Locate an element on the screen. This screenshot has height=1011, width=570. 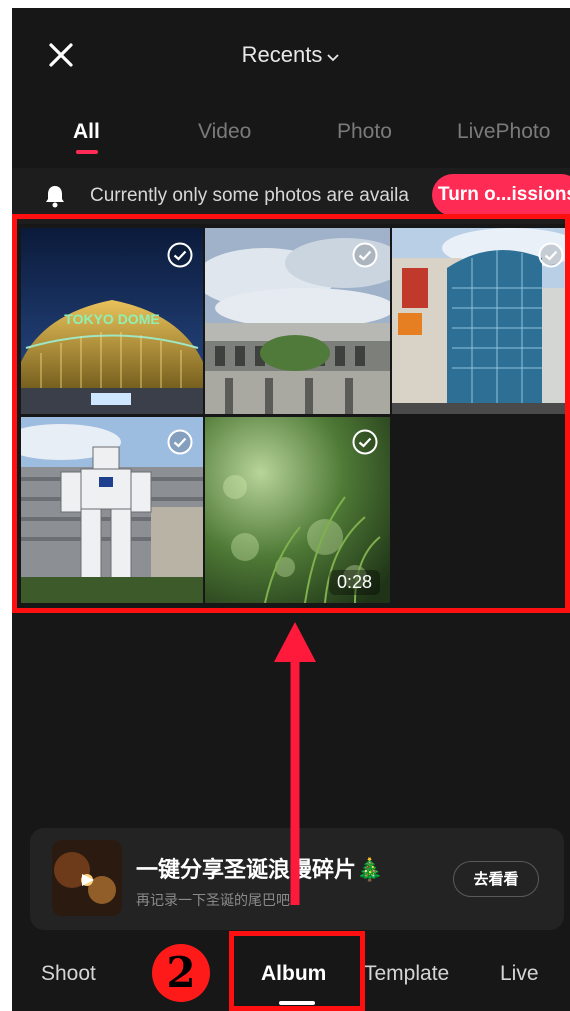
tab-all: All is located at coordinates (86, 132).